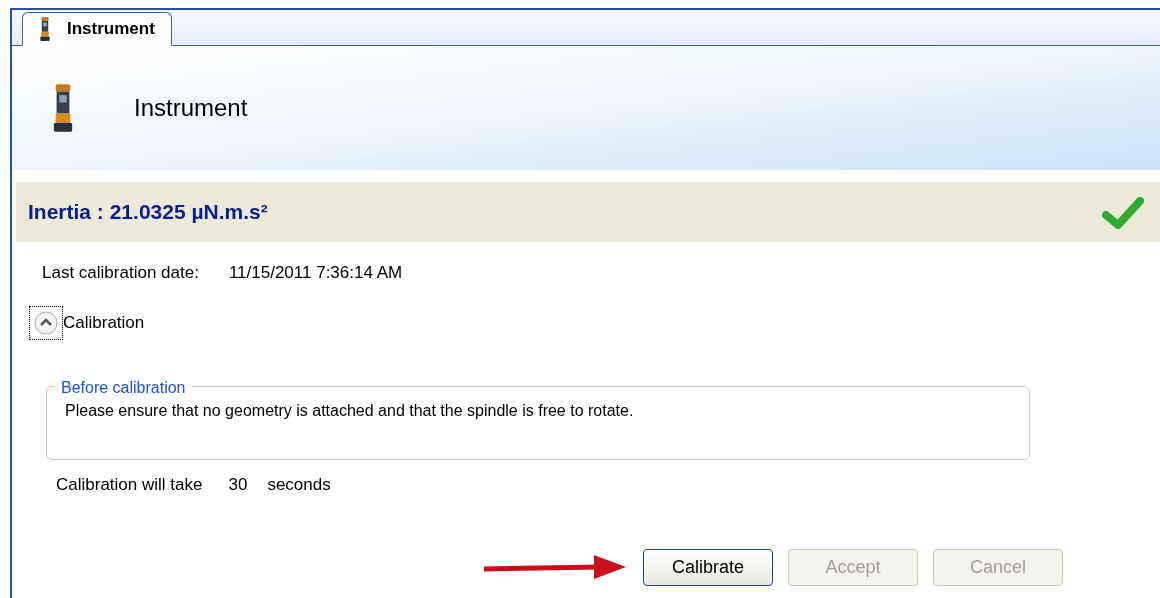  What do you see at coordinates (349, 410) in the screenshot?
I see `instruction-text: Please ensure that no geometry is attached and that the spindle is free to rotate.` at bounding box center [349, 410].